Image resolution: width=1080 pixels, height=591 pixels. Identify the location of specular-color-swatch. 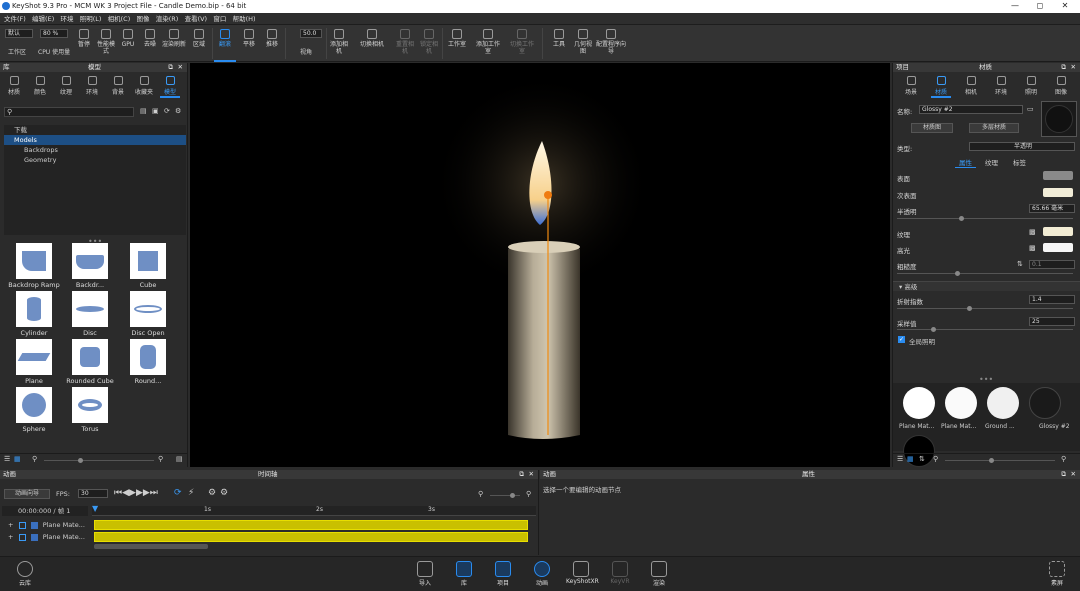
(1058, 247).